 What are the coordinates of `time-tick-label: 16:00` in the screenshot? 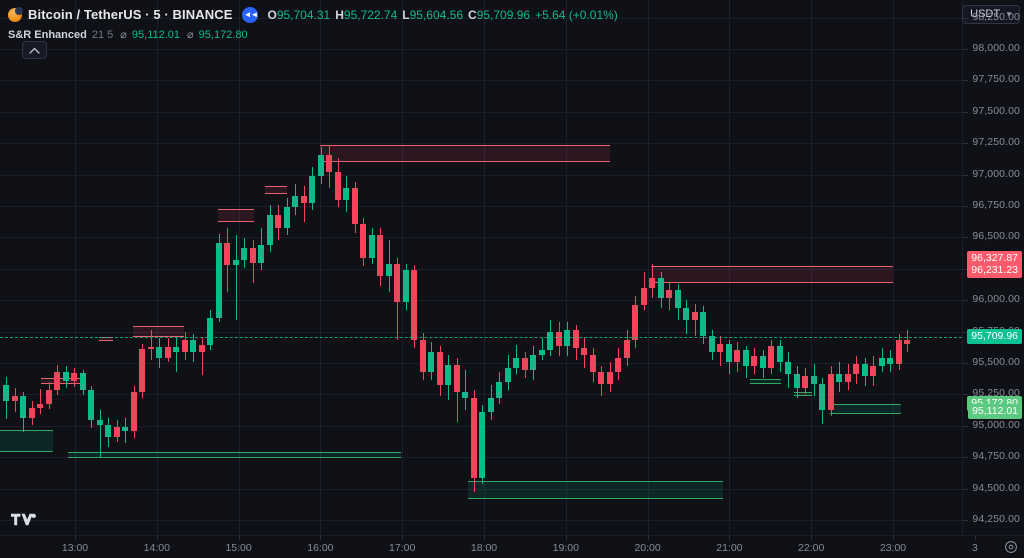 It's located at (320, 548).